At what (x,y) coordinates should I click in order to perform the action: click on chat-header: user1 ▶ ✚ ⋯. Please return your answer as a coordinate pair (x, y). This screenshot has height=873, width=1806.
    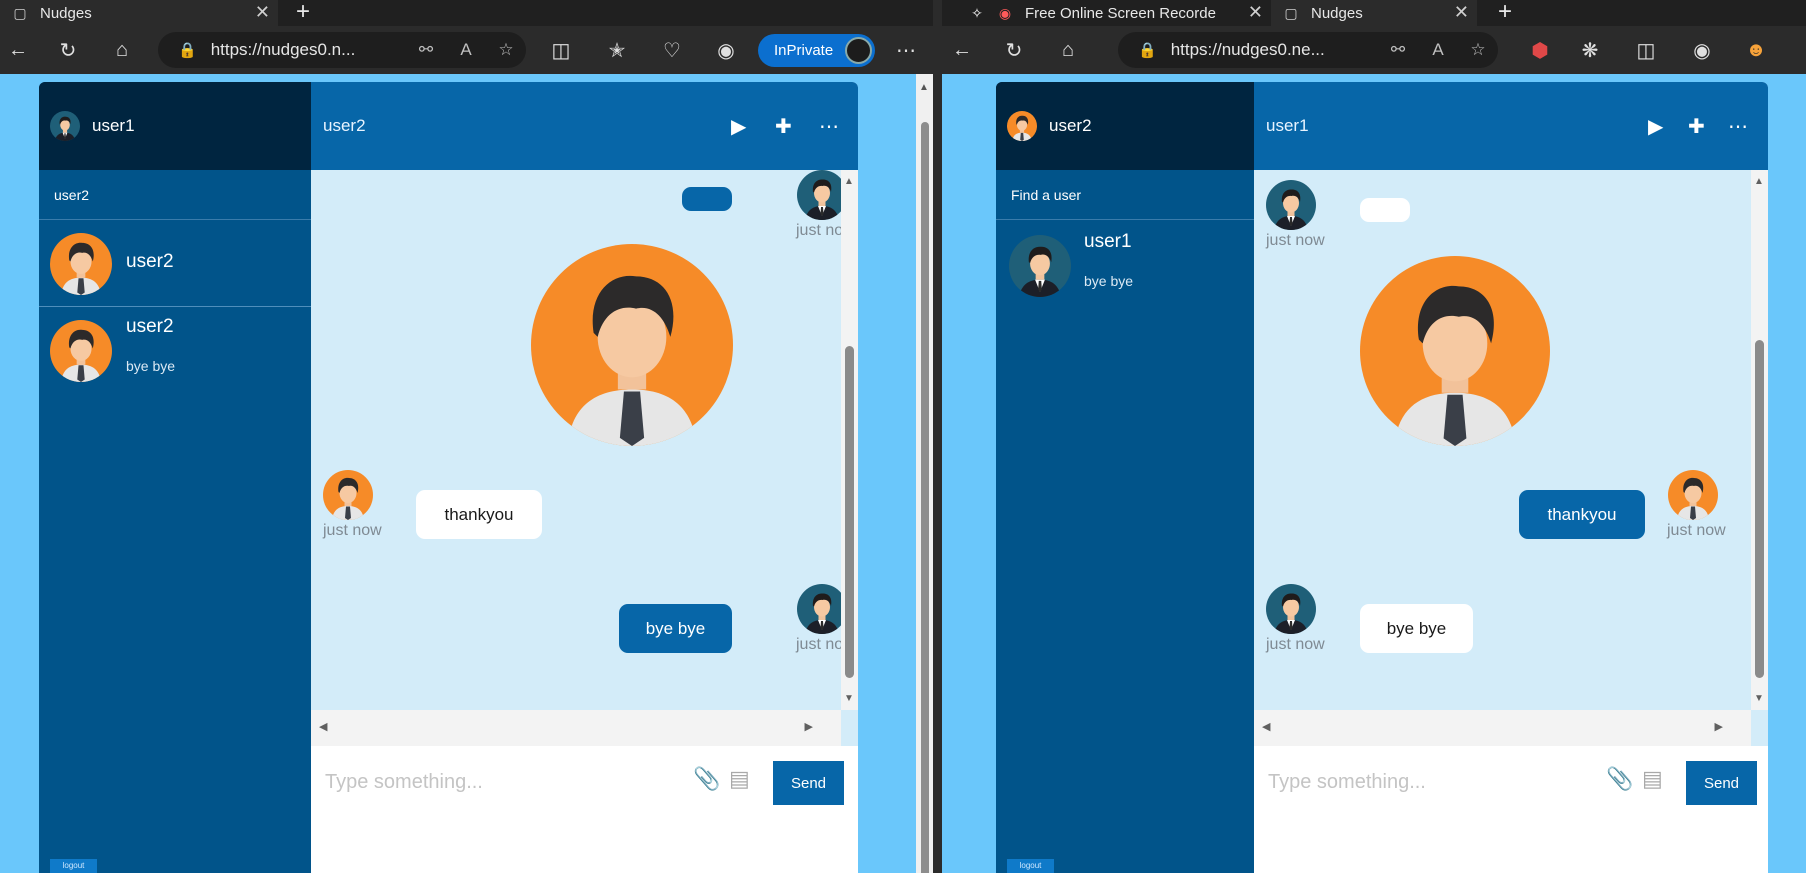
    Looking at the image, I should click on (1511, 126).